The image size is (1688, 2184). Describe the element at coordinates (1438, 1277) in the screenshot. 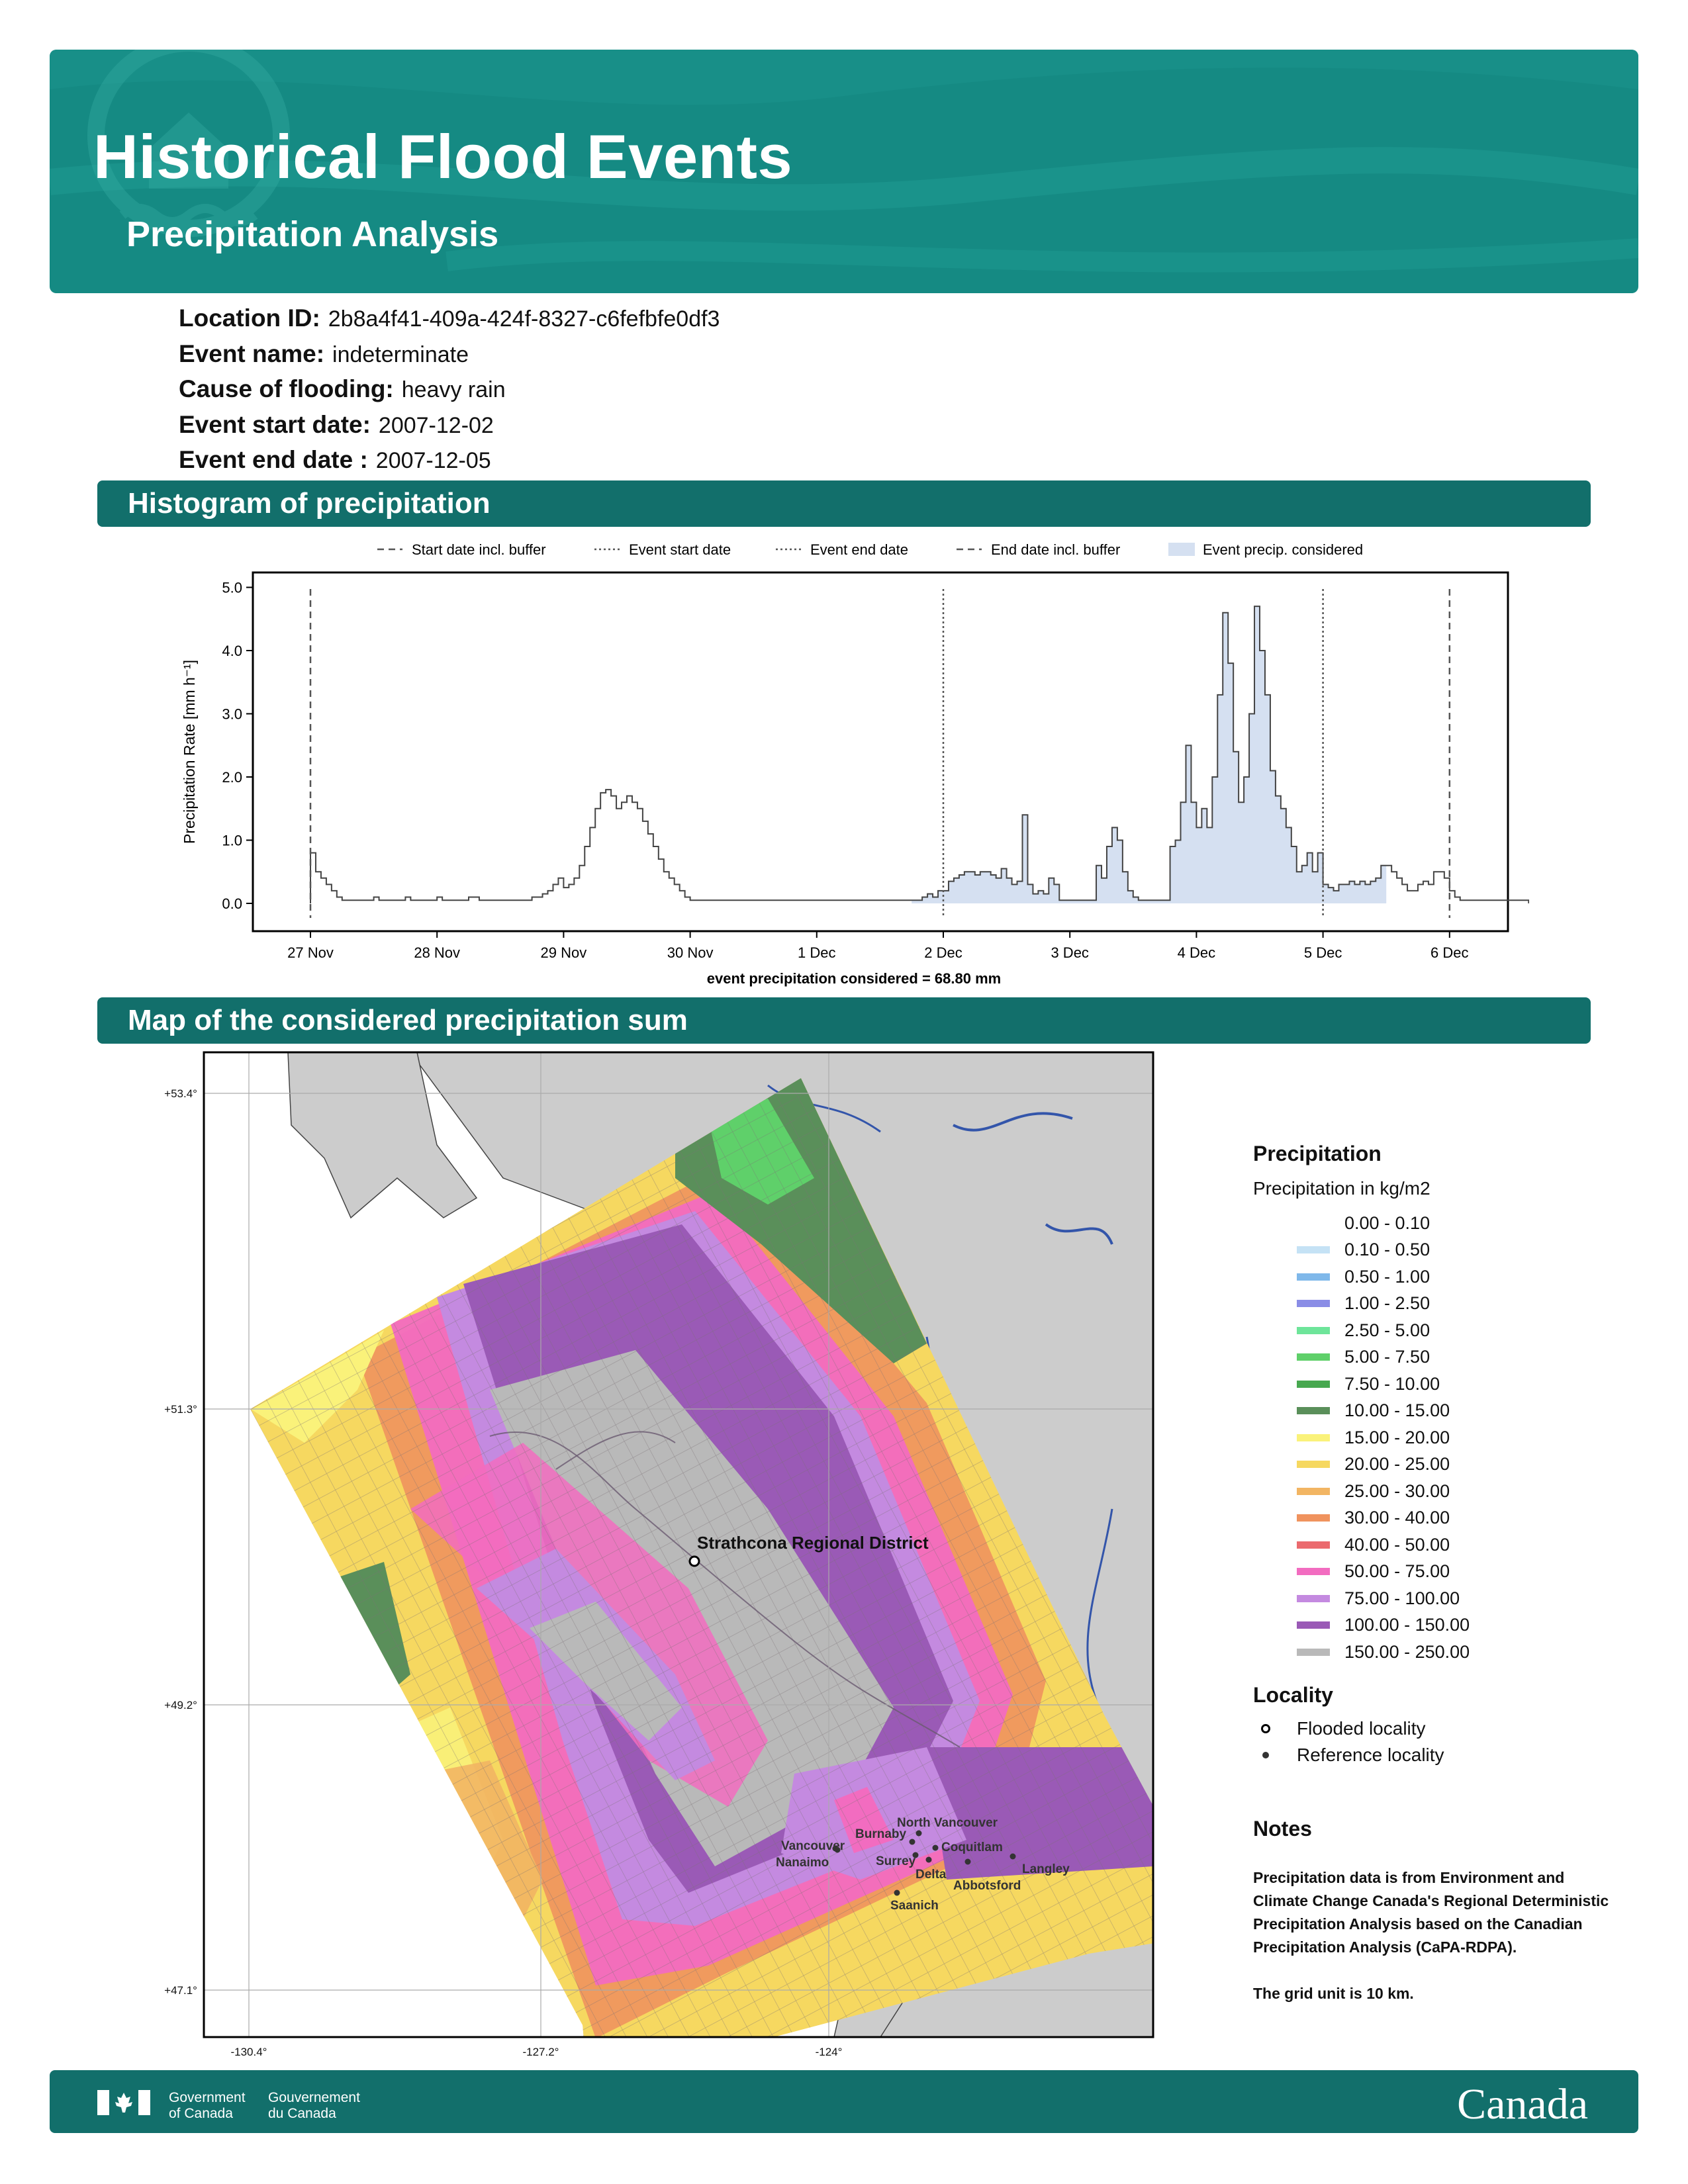

I see `legend-class-row: 0.50 - 1.00` at that location.